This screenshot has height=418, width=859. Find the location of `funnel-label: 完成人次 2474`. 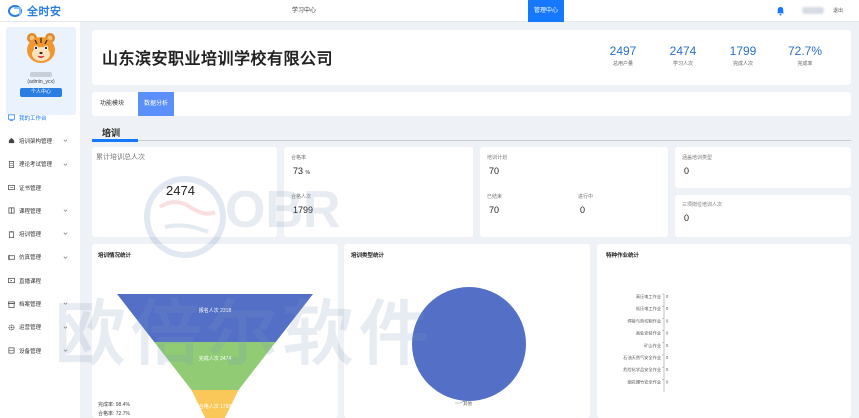

funnel-label: 完成人次 2474 is located at coordinates (215, 358).